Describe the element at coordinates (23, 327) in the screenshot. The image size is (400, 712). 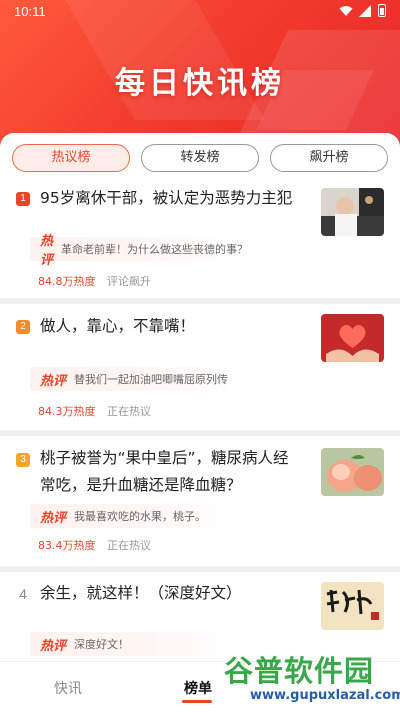
I see `rank-badge: 2` at that location.